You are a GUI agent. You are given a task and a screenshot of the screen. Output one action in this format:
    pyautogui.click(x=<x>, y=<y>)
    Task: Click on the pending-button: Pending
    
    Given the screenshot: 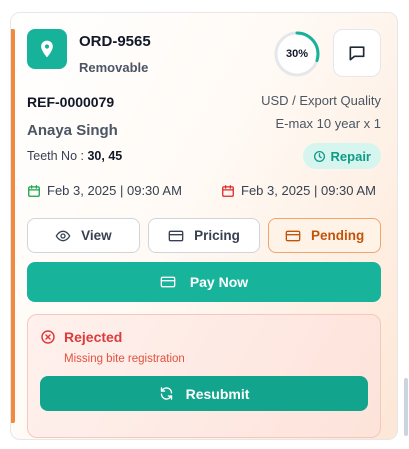 What is the action you would take?
    pyautogui.click(x=325, y=235)
    